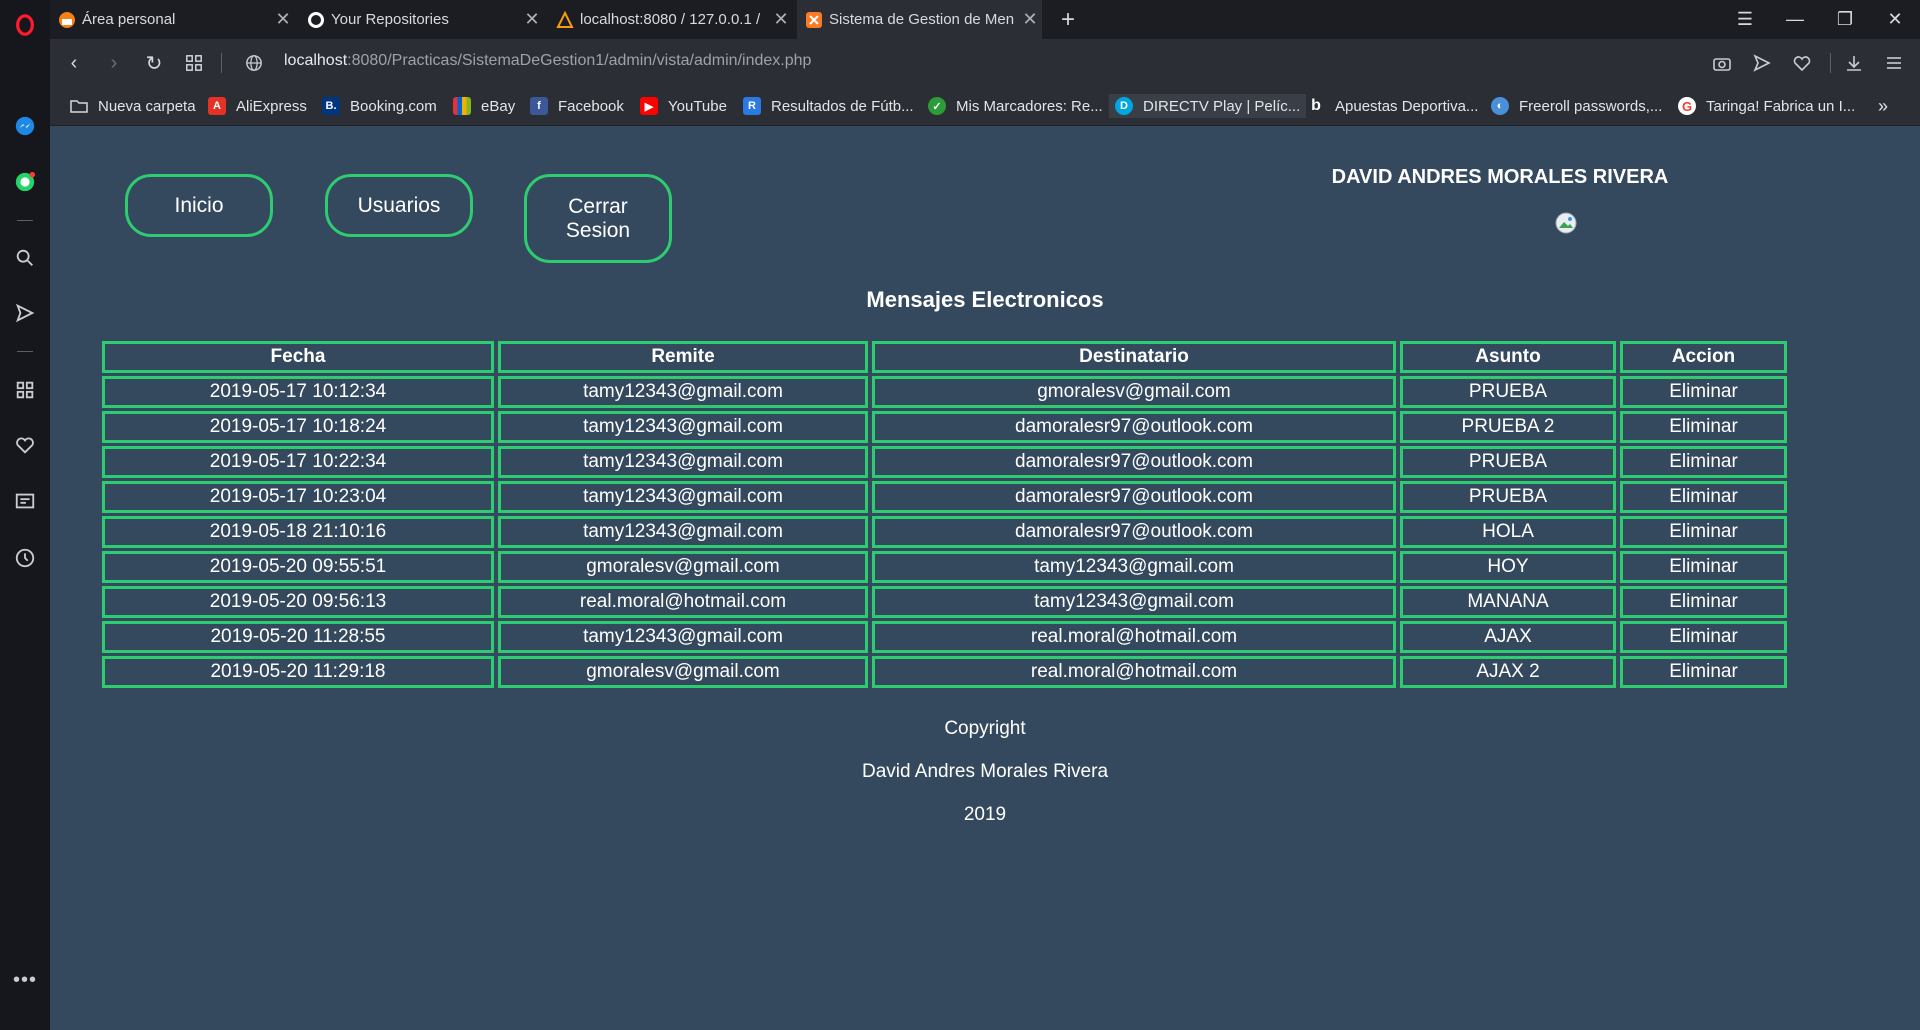  I want to click on cell-remite: real.moral@hotmail.com, so click(683, 602).